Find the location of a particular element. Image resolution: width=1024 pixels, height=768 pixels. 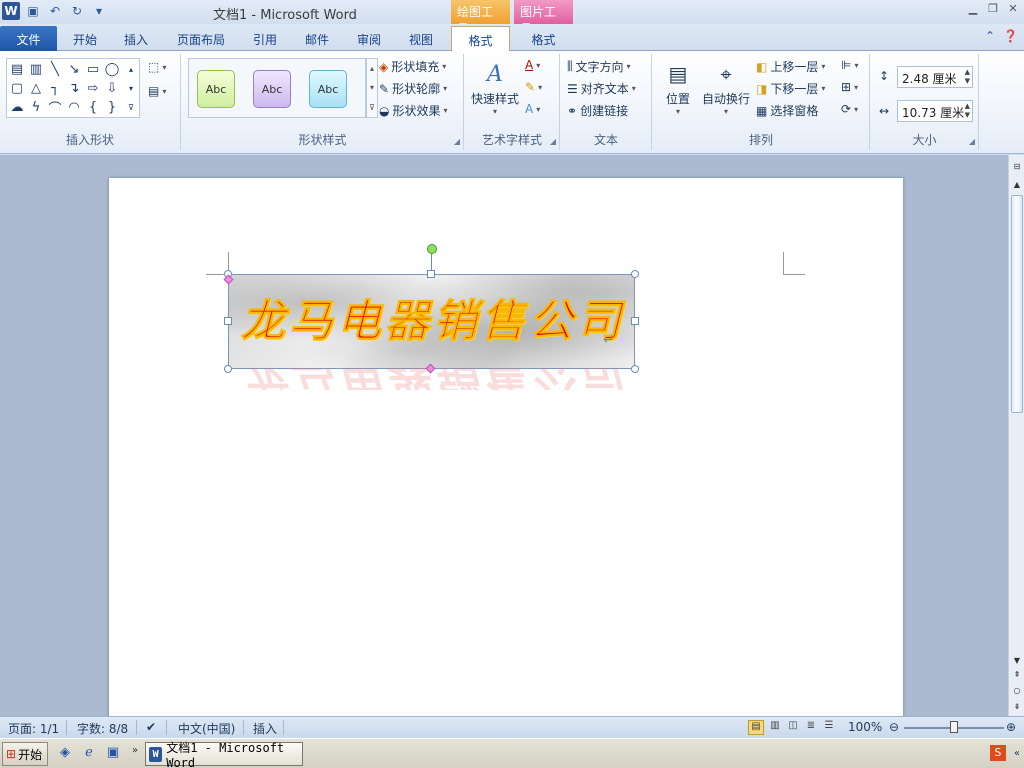

scroll-down-icon: ▼ is located at coordinates (1017, 661).